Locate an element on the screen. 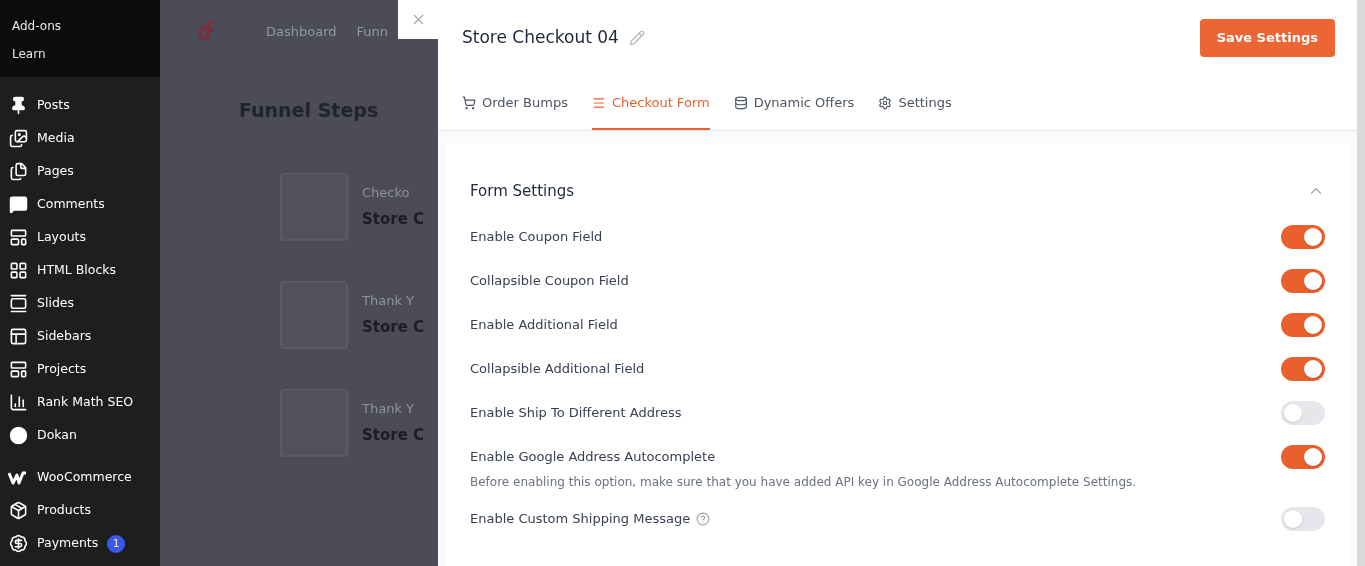 The image size is (1365, 566). menu-label: Payments is located at coordinates (68, 543).